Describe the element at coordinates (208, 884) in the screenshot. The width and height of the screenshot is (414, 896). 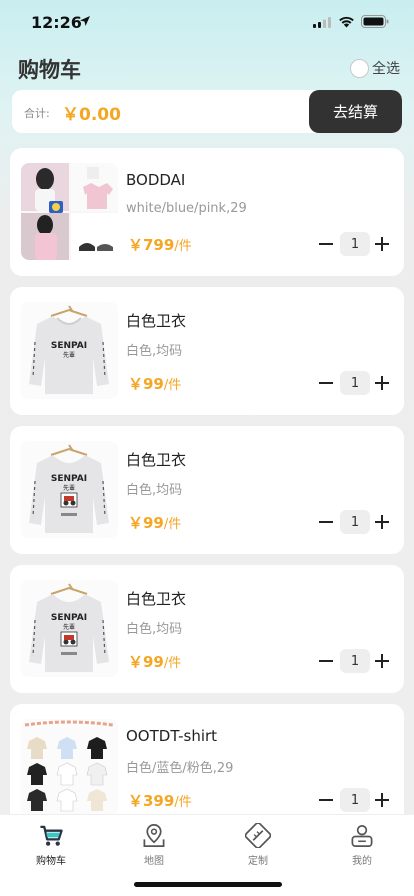
I see `home-indicator` at that location.